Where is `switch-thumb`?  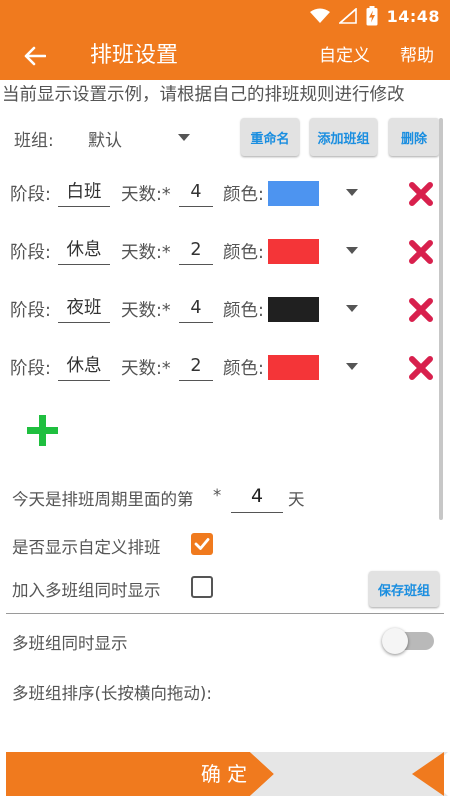
switch-thumb is located at coordinates (395, 641).